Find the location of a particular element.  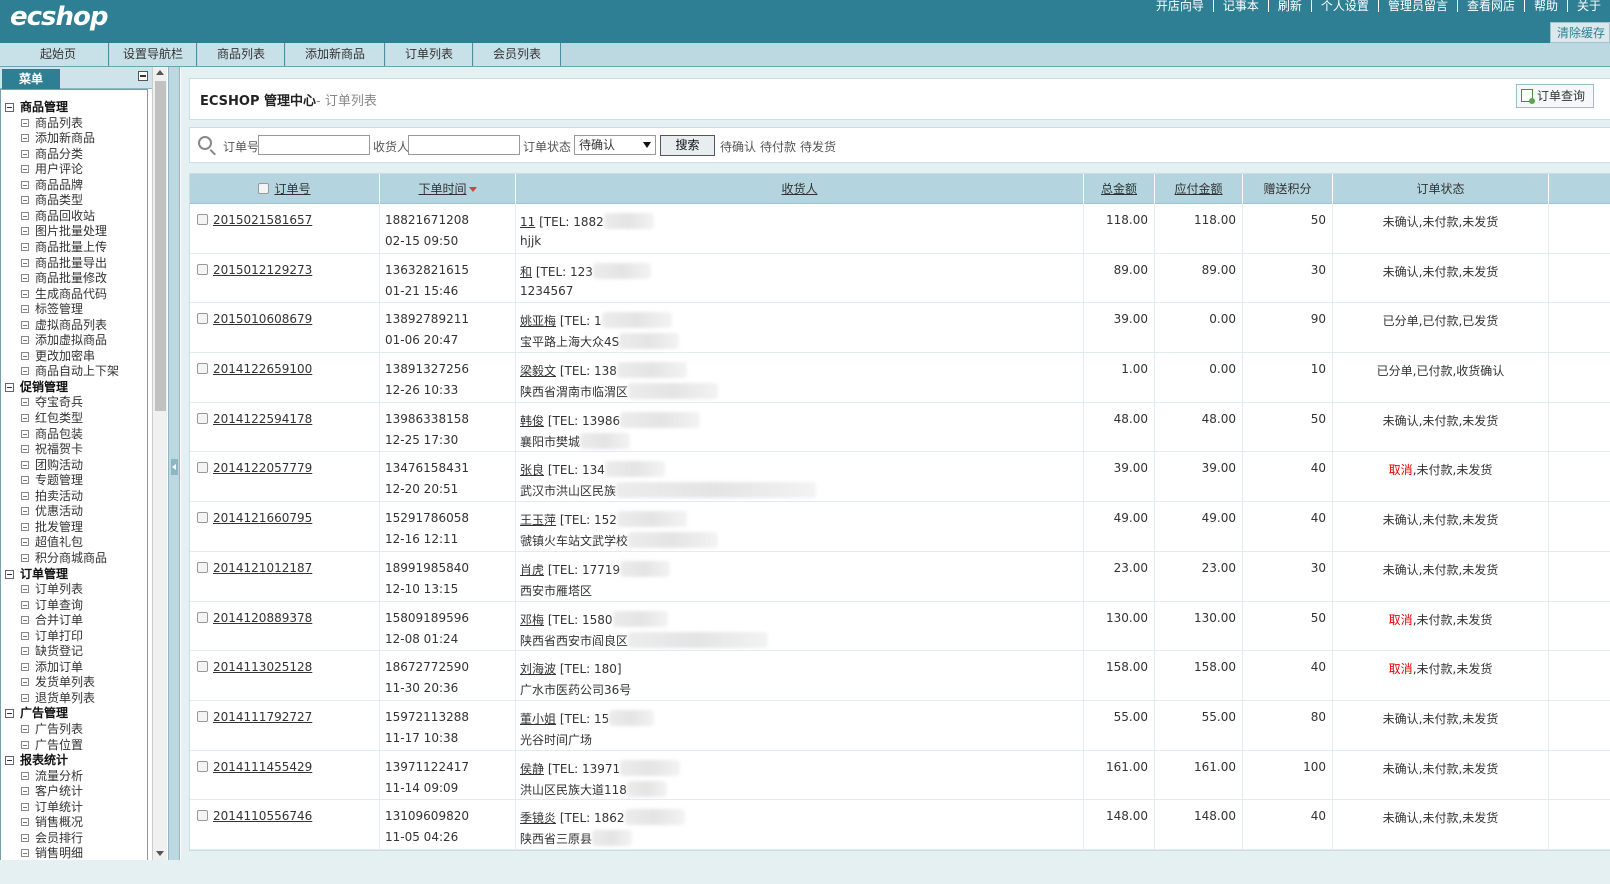

menu-item: 祝福贺卡 is located at coordinates (52, 449).